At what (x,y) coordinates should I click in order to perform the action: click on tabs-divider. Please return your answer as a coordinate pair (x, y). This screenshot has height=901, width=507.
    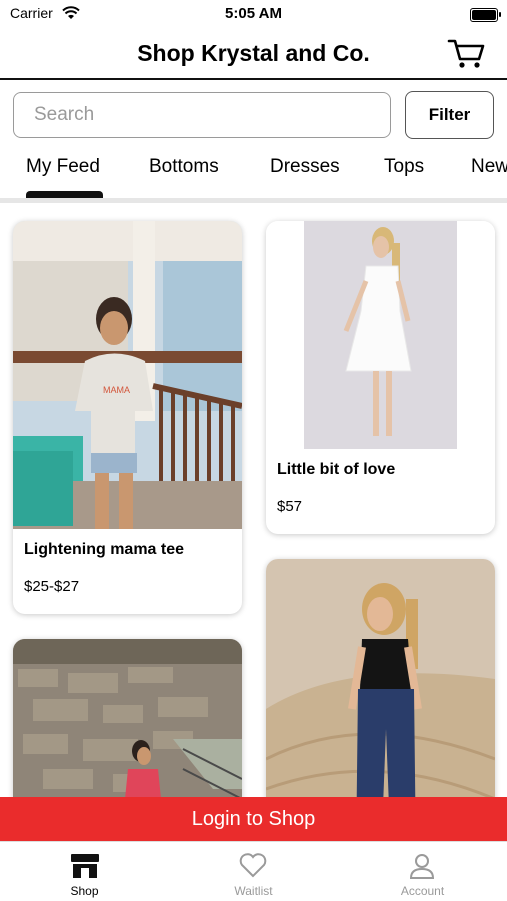
    Looking at the image, I should click on (253, 200).